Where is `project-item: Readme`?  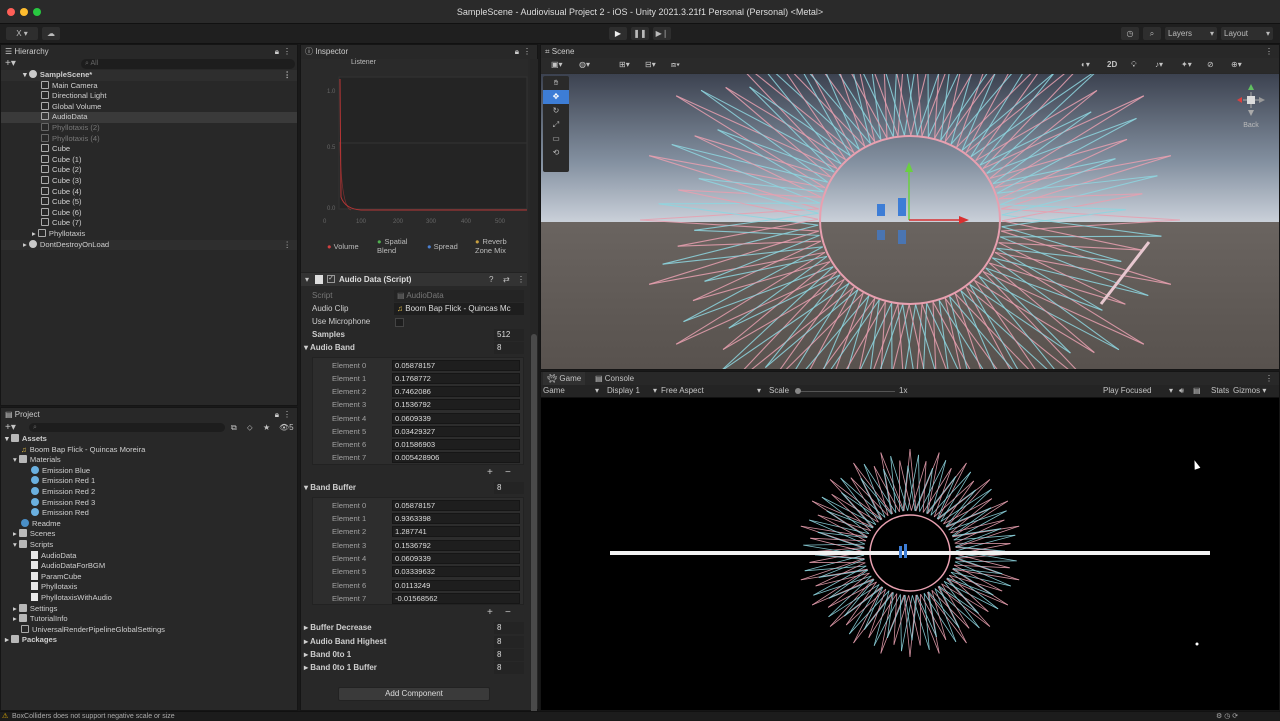 project-item: Readme is located at coordinates (149, 524).